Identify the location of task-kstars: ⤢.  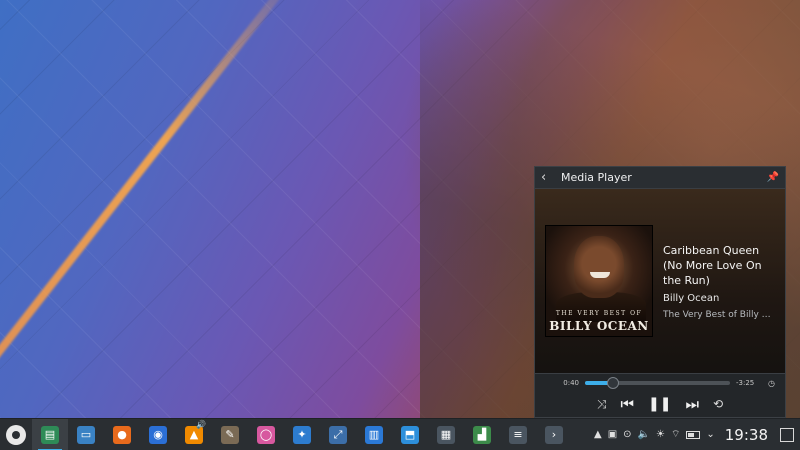
(338, 434).